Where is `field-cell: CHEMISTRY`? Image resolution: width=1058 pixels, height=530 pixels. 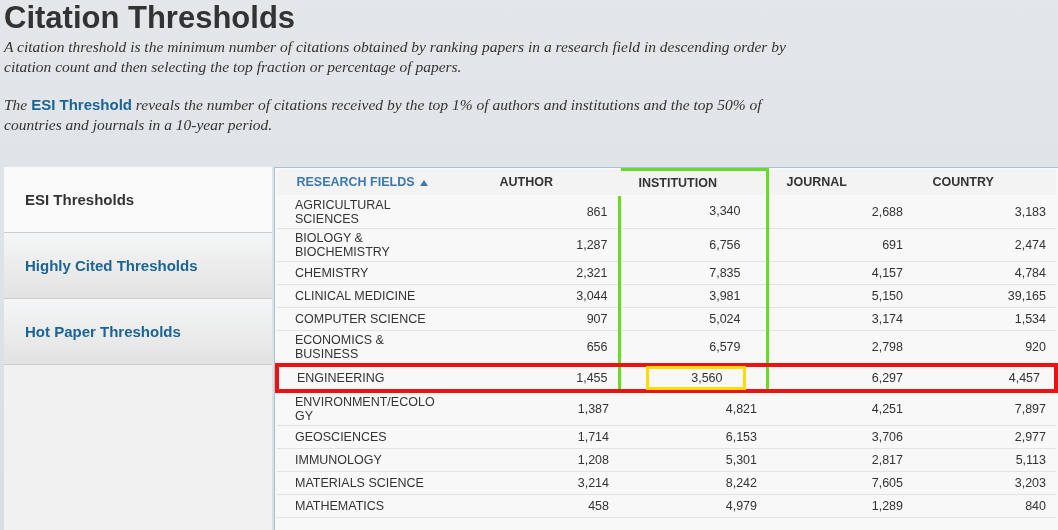 field-cell: CHEMISTRY is located at coordinates (378, 273).